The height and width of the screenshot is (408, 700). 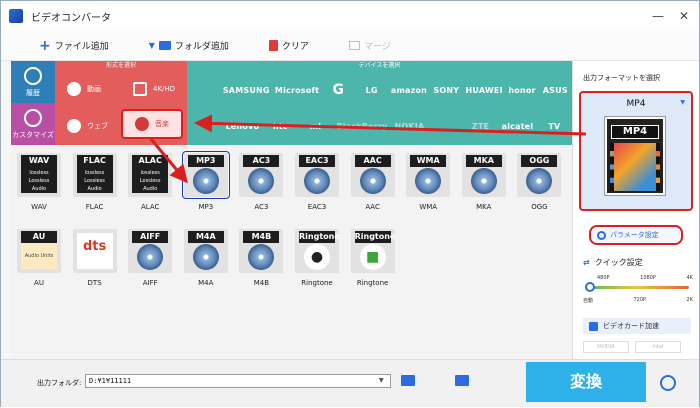 What do you see at coordinates (481, 126) in the screenshot?
I see `device-zte: ZTE` at bounding box center [481, 126].